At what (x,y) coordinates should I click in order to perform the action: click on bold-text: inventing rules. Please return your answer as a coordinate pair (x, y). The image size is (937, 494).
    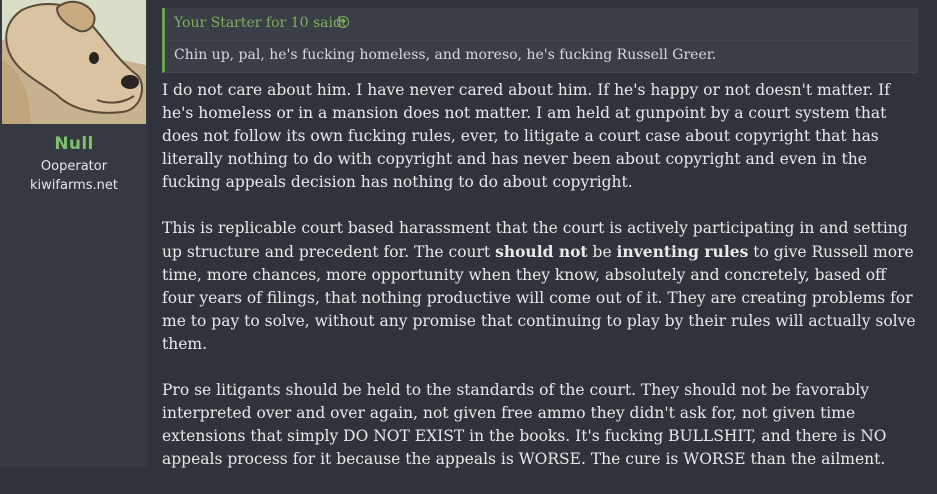
    Looking at the image, I should click on (682, 251).